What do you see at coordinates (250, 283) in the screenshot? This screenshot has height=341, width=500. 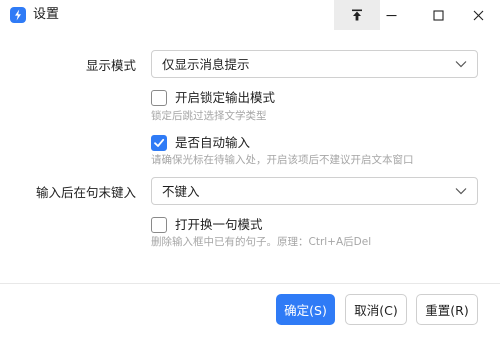 I see `footer-divider` at bounding box center [250, 283].